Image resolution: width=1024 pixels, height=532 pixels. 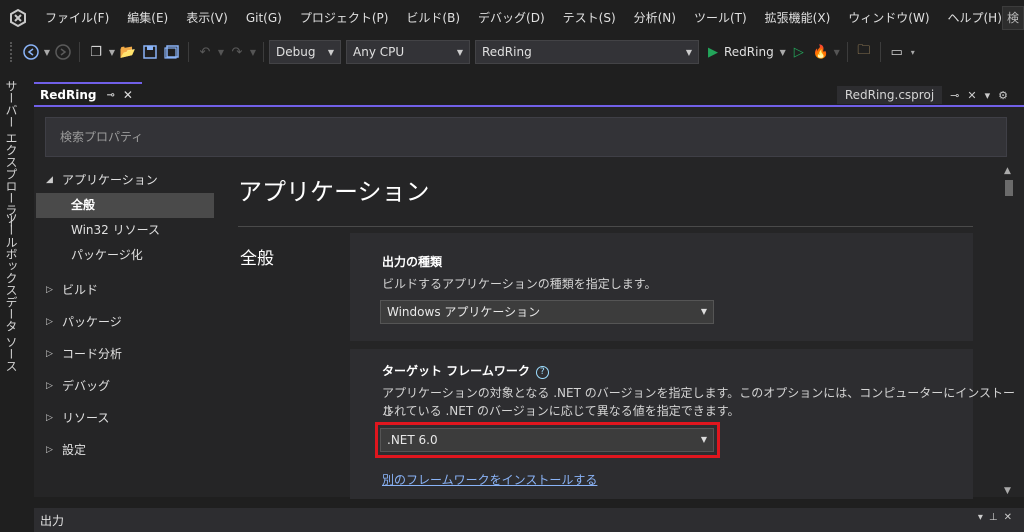 What do you see at coordinates (529, 520) in the screenshot?
I see `output-panel-header: 出力 ▾⊥✕` at bounding box center [529, 520].